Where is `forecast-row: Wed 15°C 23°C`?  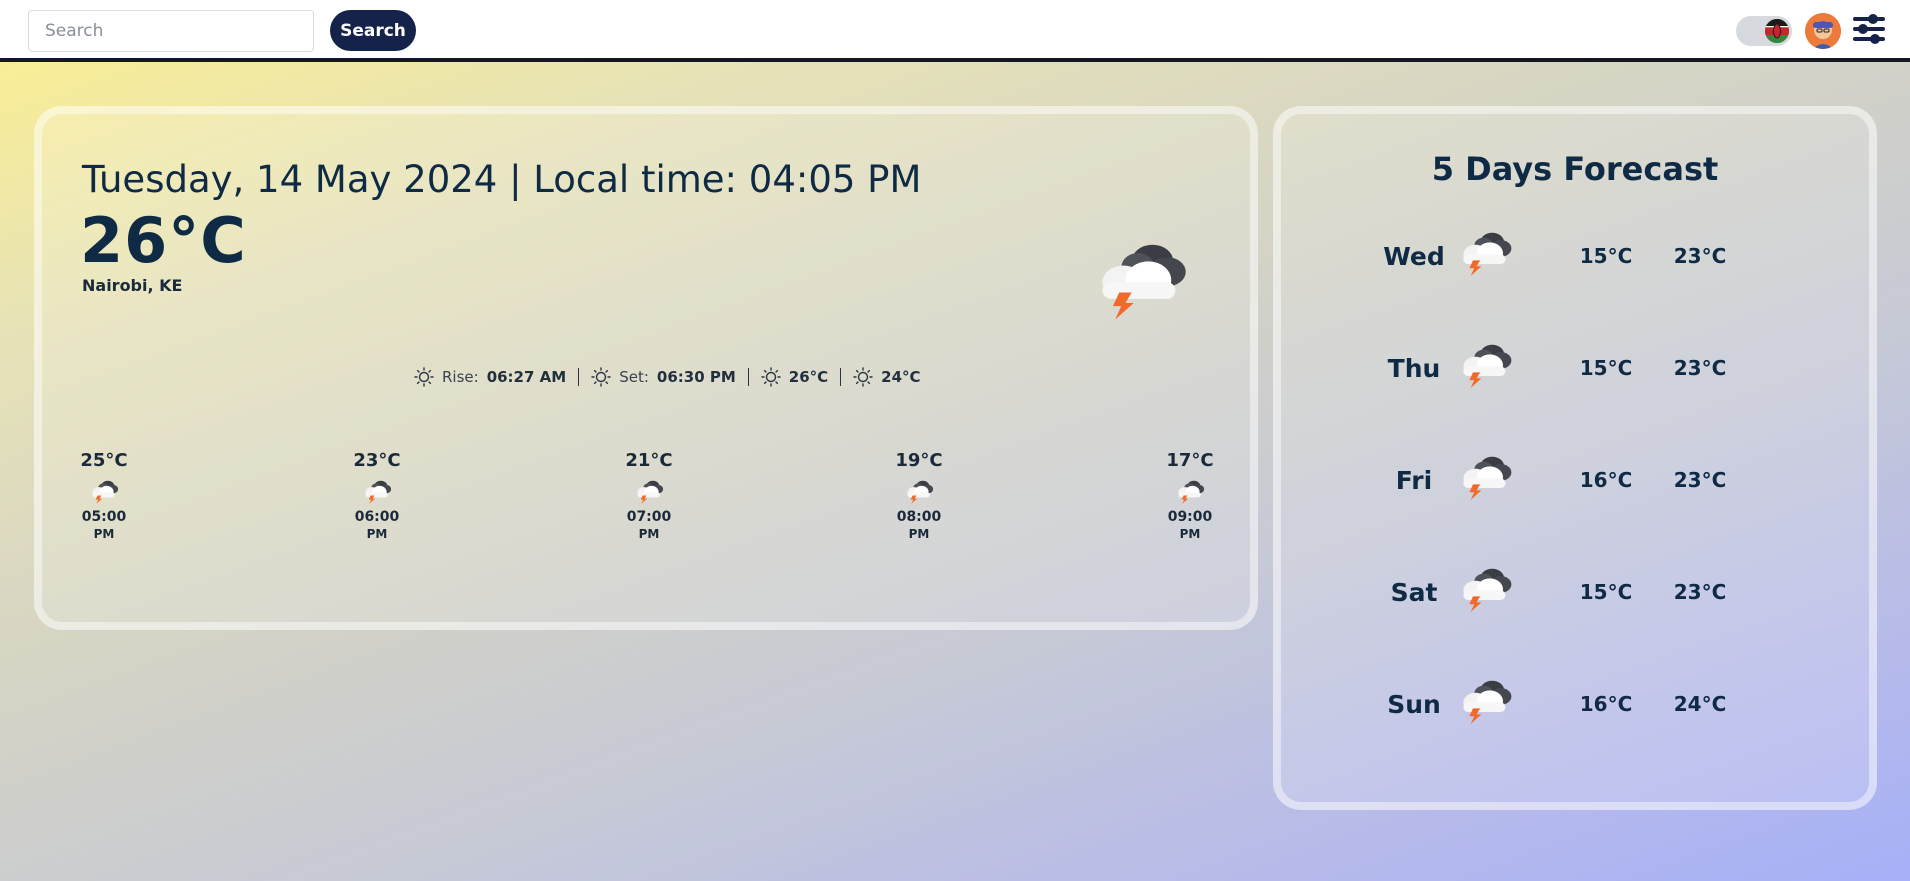 forecast-row: Wed 15°C 23°C is located at coordinates (1575, 256).